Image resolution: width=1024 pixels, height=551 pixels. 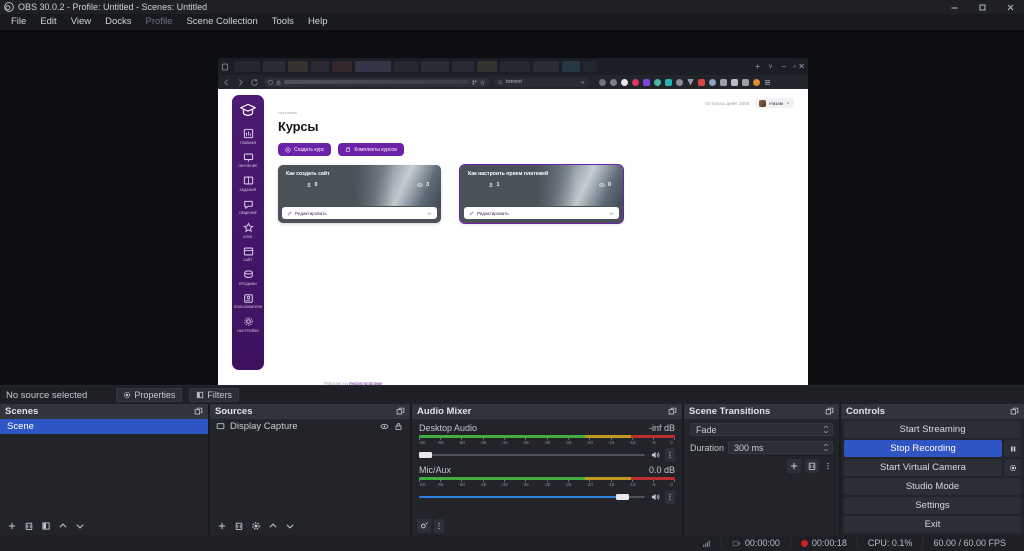 What do you see at coordinates (63, 526) in the screenshot?
I see `move-scene-up-button` at bounding box center [63, 526].